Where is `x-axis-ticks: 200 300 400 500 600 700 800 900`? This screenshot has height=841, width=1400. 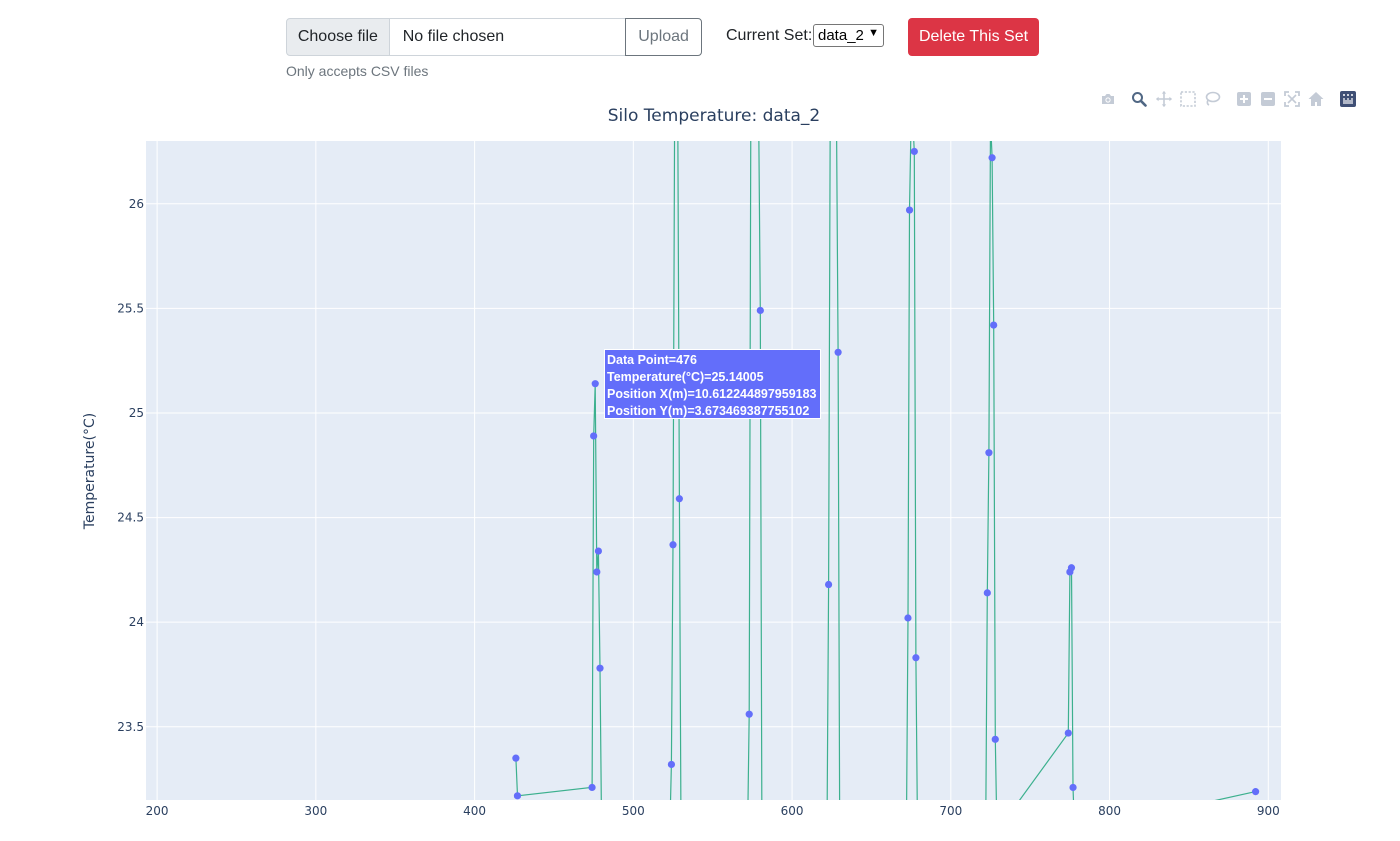 x-axis-ticks: 200 300 400 500 600 700 800 900 is located at coordinates (713, 811).